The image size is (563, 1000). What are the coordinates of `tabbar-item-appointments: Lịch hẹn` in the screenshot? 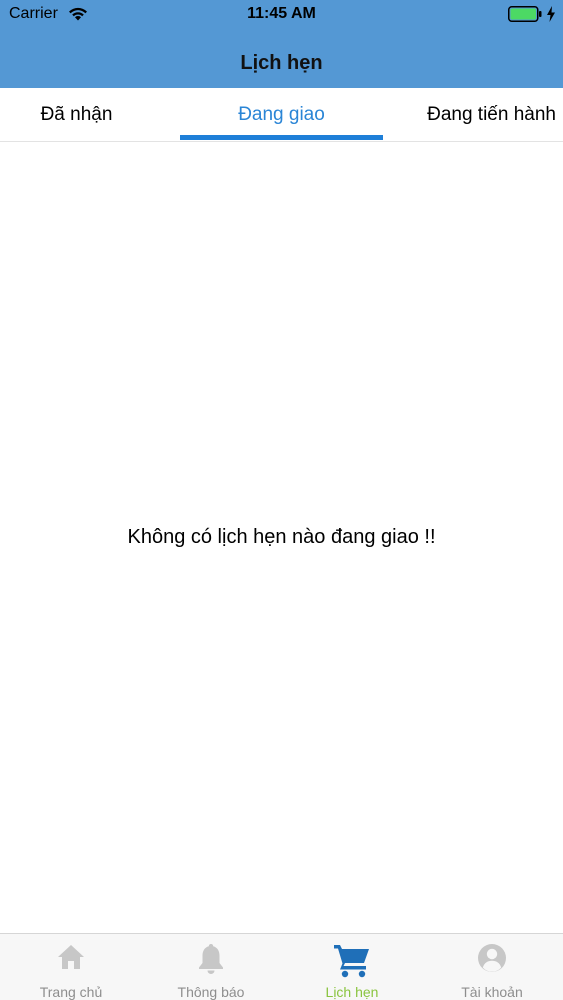 It's located at (352, 967).